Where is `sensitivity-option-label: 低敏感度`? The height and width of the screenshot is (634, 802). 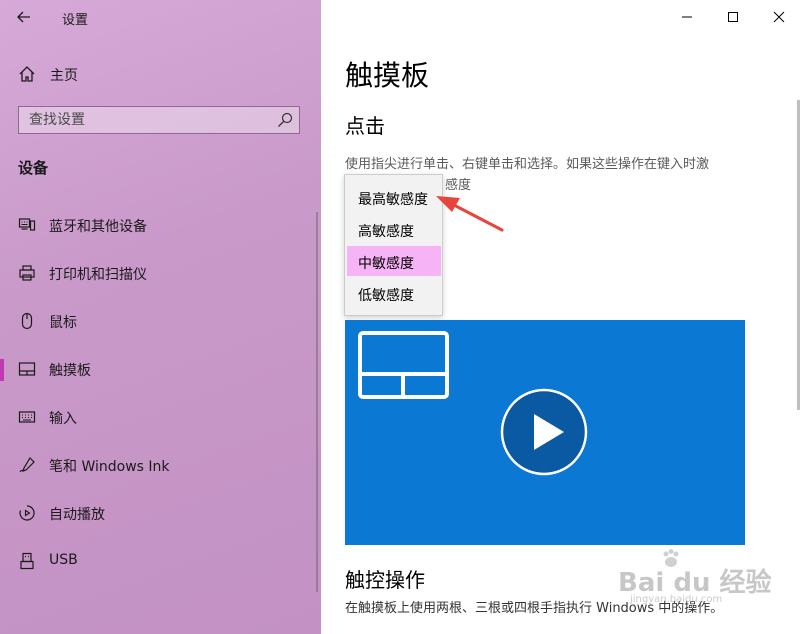 sensitivity-option-label: 低敏感度 is located at coordinates (386, 296).